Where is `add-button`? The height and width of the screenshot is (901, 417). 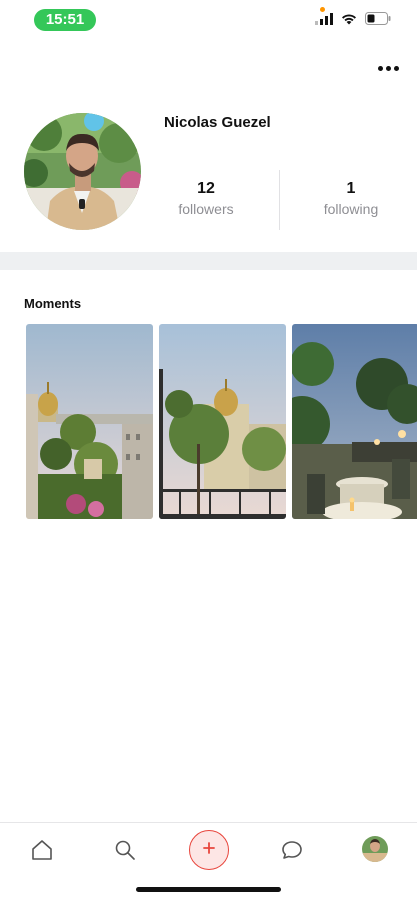
add-button is located at coordinates (209, 850).